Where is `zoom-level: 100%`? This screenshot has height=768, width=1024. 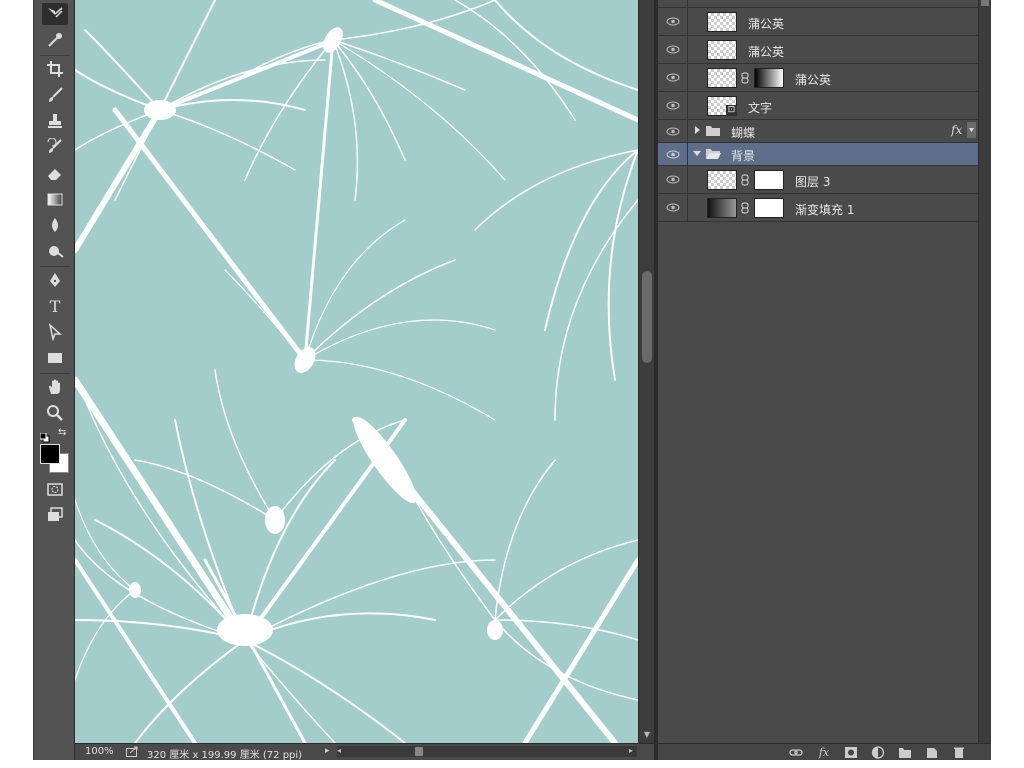 zoom-level: 100% is located at coordinates (99, 751).